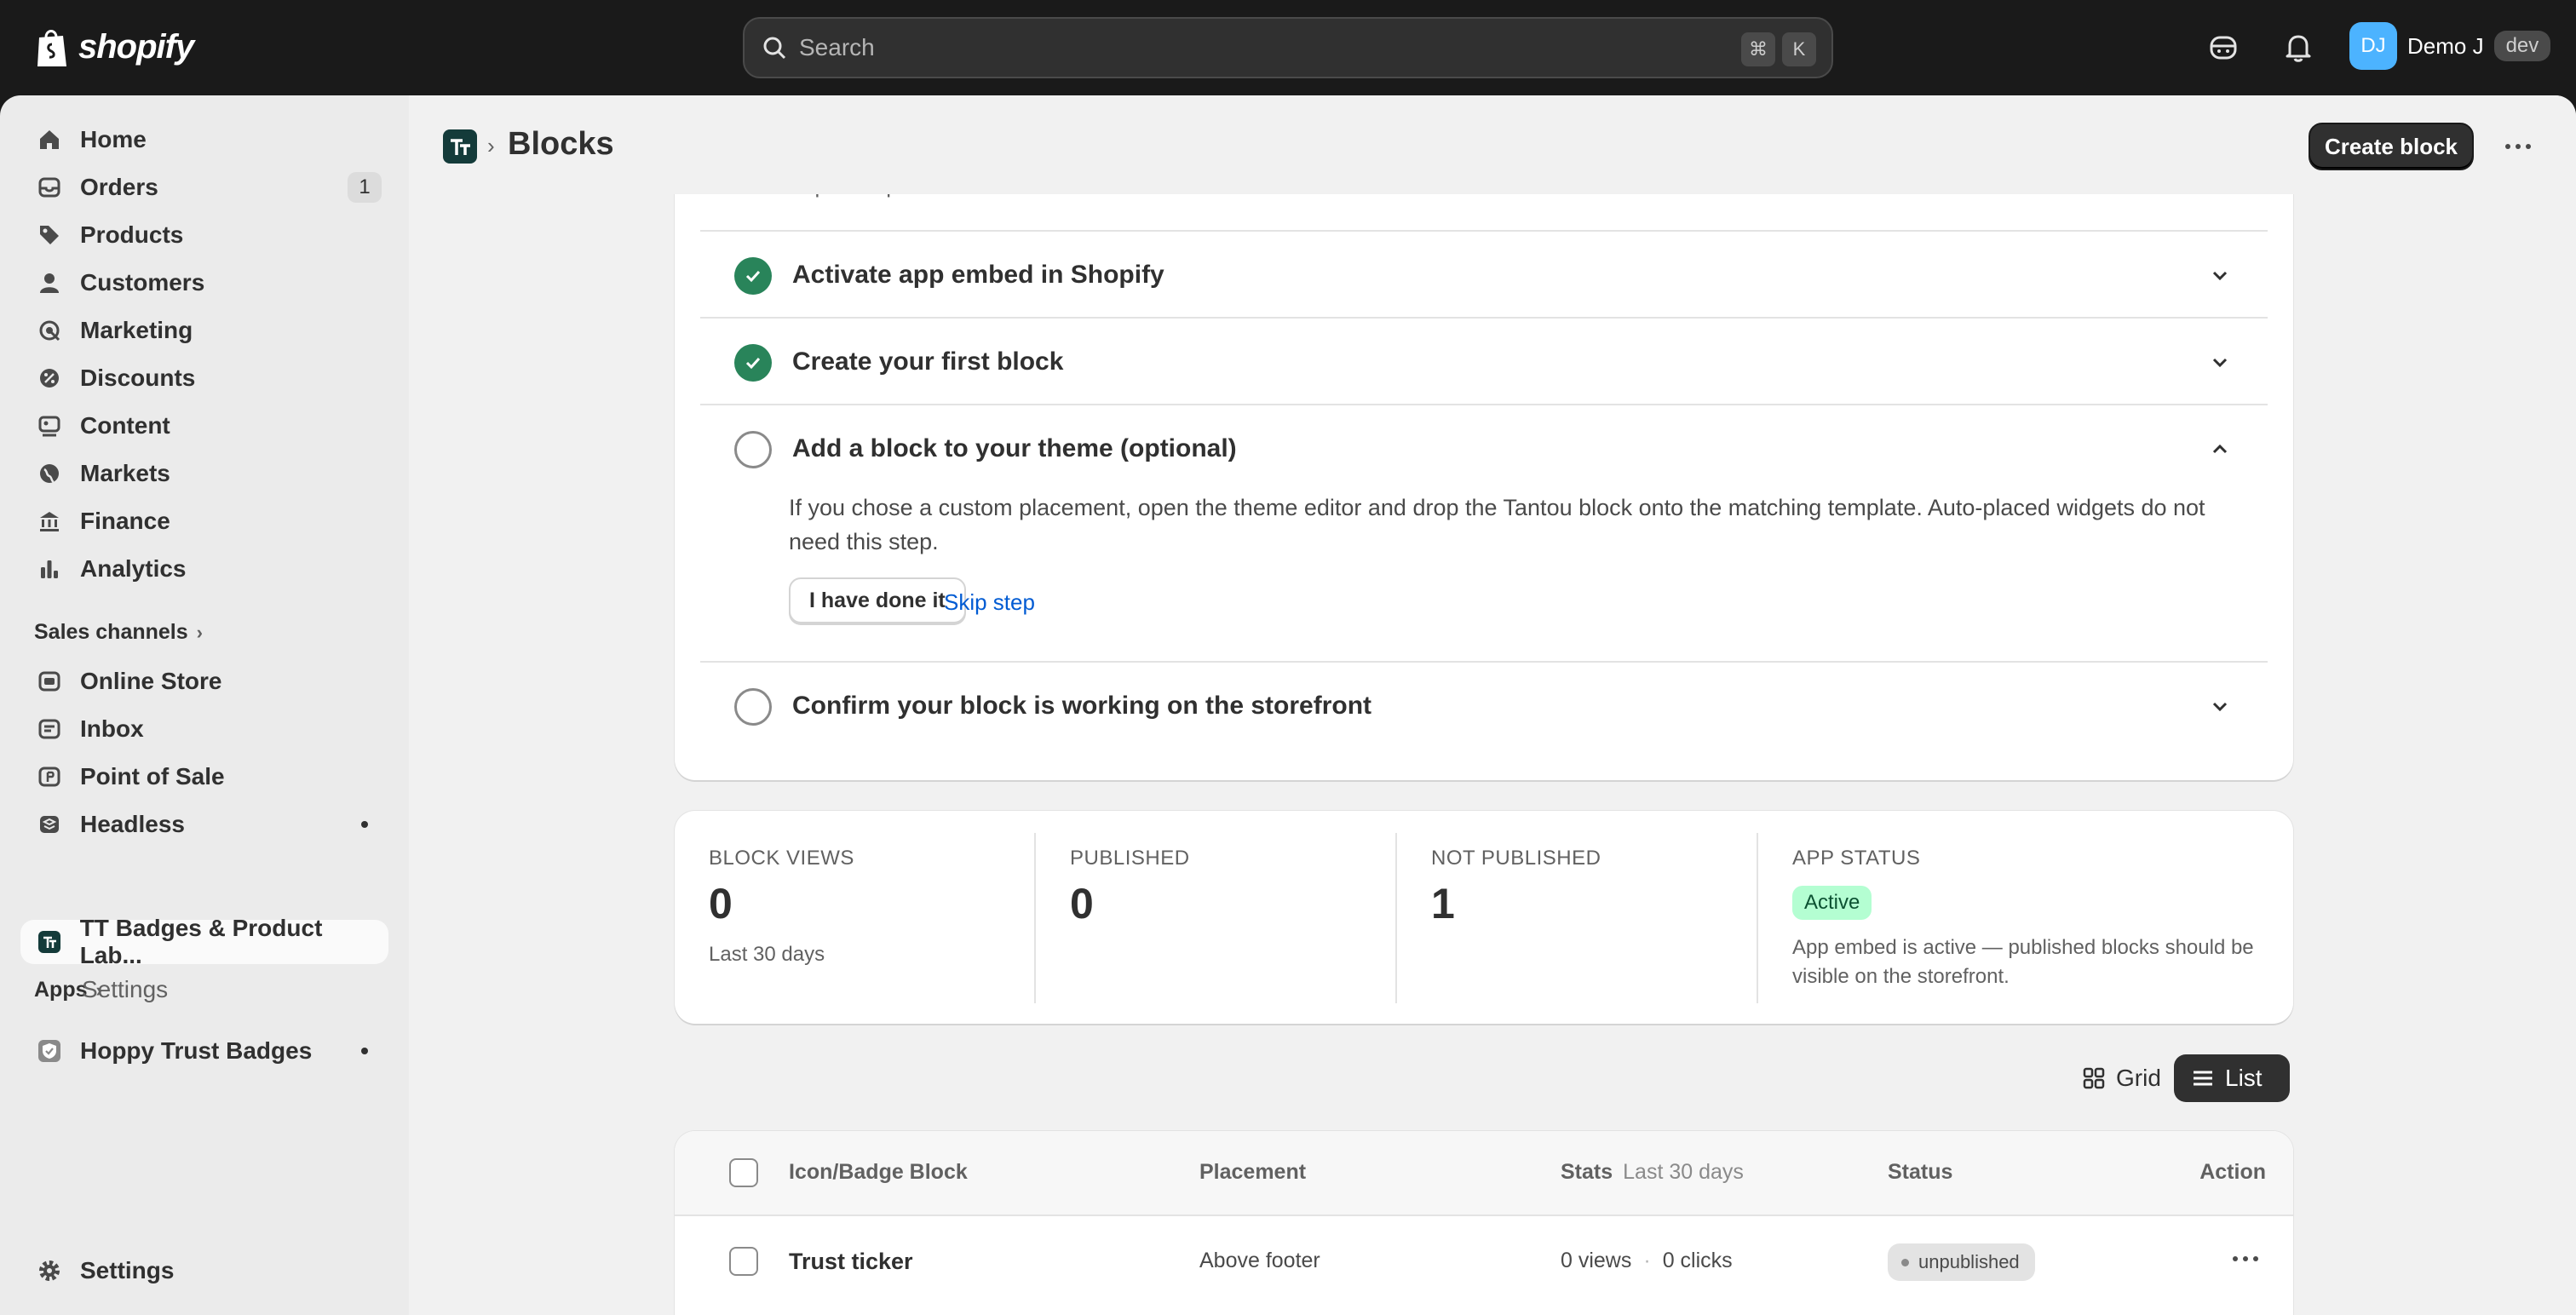 The width and height of the screenshot is (2576, 1315). Describe the element at coordinates (1799, 49) in the screenshot. I see `shortcut-k-key: K` at that location.